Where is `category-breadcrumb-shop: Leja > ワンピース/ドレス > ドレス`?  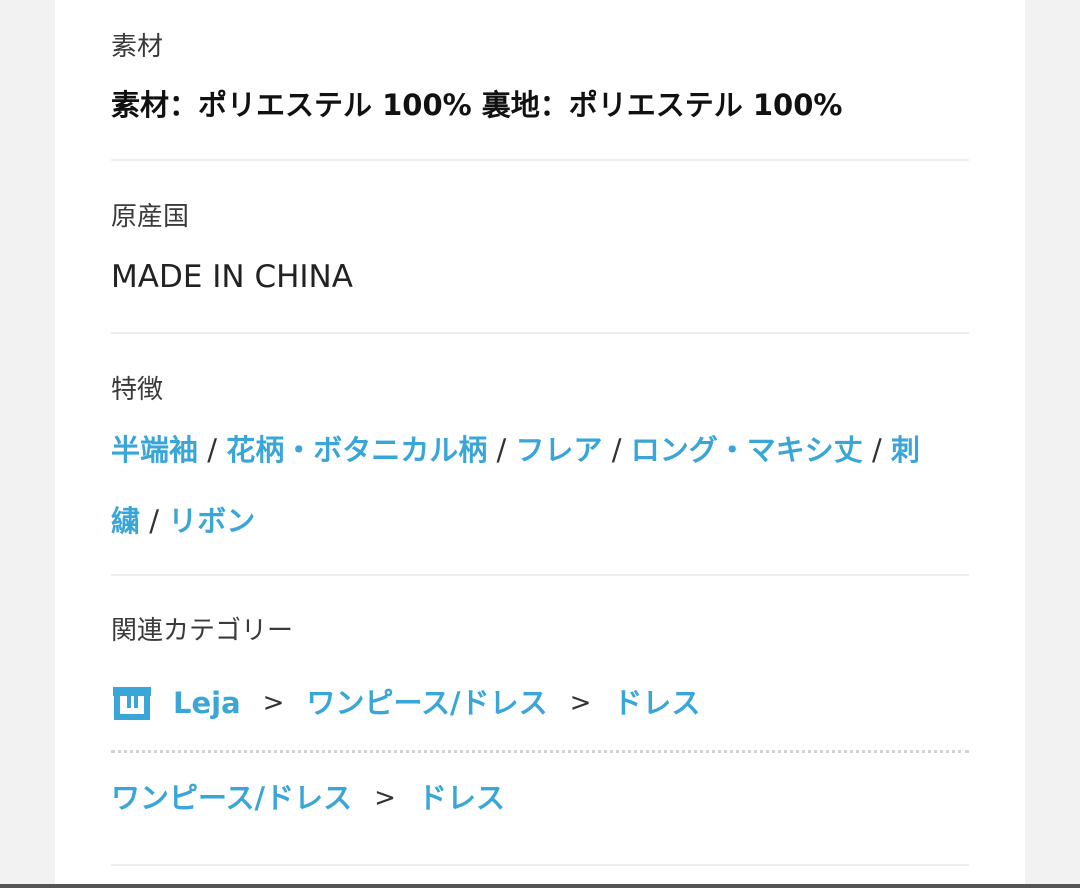 category-breadcrumb-shop: Leja > ワンピース/ドレス > ドレス is located at coordinates (405, 703).